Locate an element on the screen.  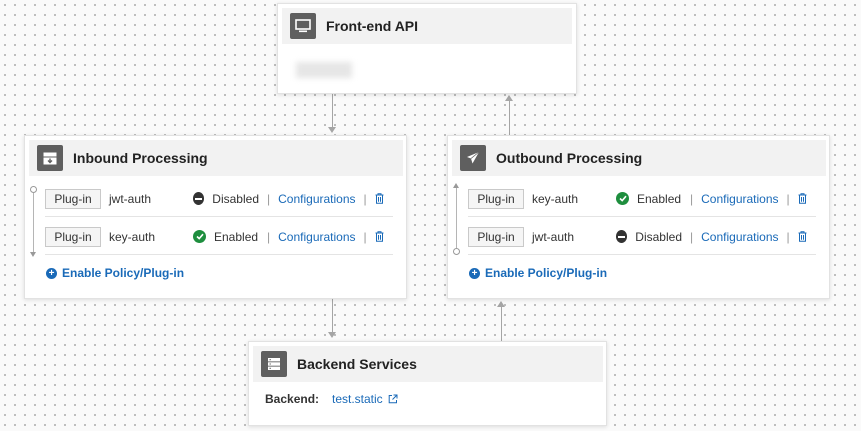
card-title: Front-end API is located at coordinates (372, 26).